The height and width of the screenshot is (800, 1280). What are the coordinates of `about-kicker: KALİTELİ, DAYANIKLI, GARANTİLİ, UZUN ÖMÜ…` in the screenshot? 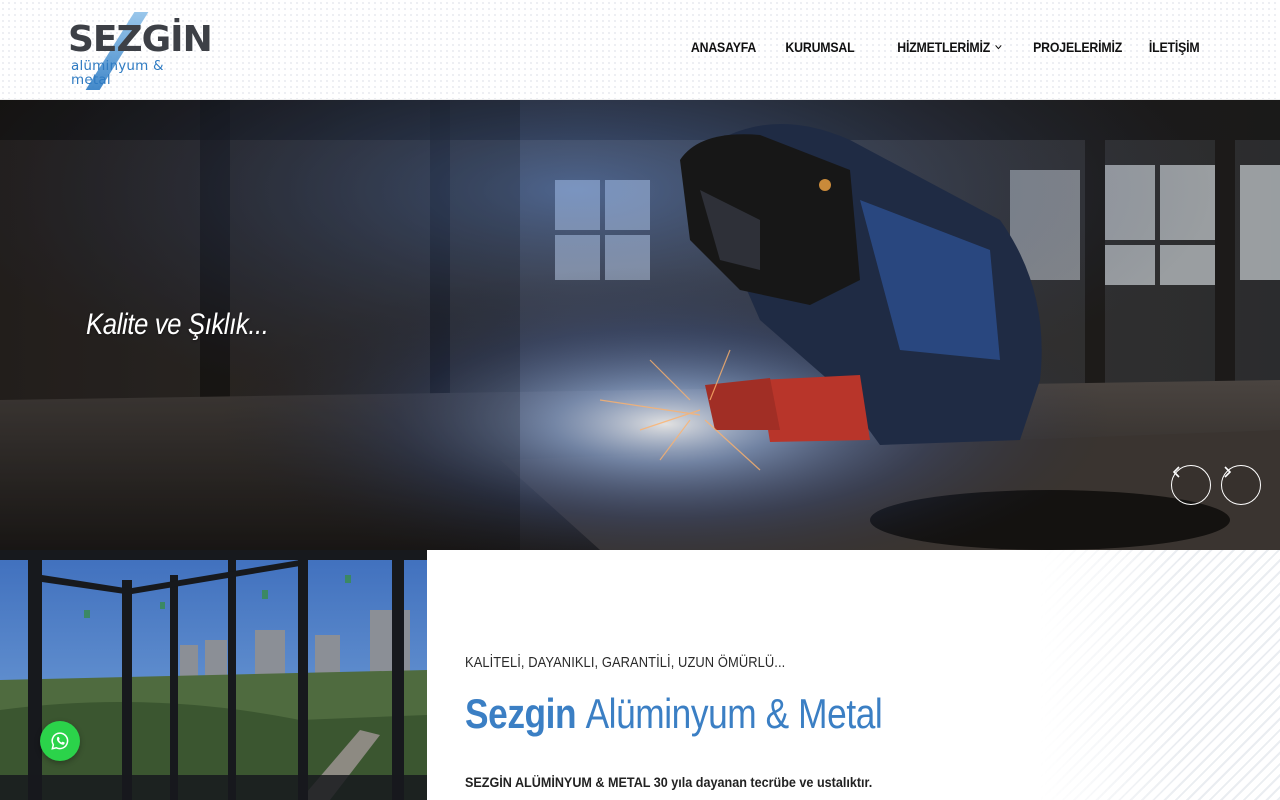 It's located at (625, 662).